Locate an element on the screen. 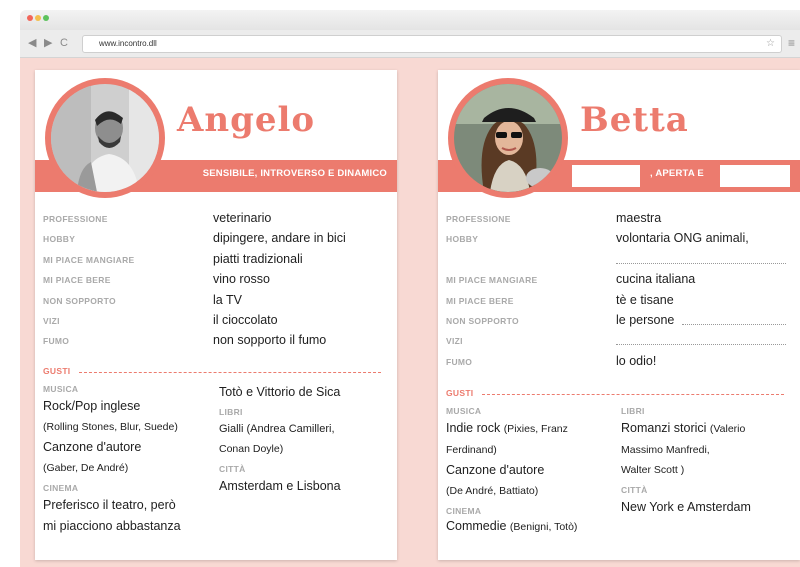 Image resolution: width=800 pixels, height=567 pixels. info-value: lo odio! is located at coordinates (636, 360).